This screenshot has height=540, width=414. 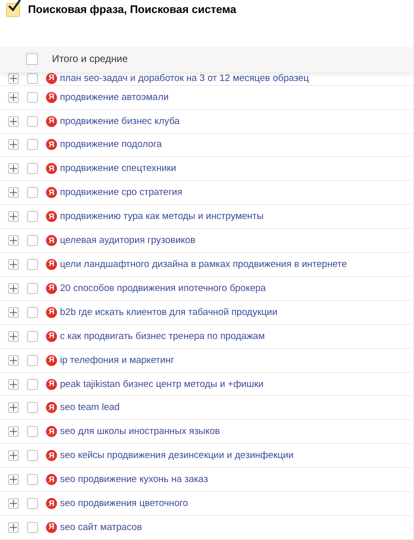 What do you see at coordinates (117, 360) in the screenshot?
I see `search-phrase: ip телефония и маркетинг` at bounding box center [117, 360].